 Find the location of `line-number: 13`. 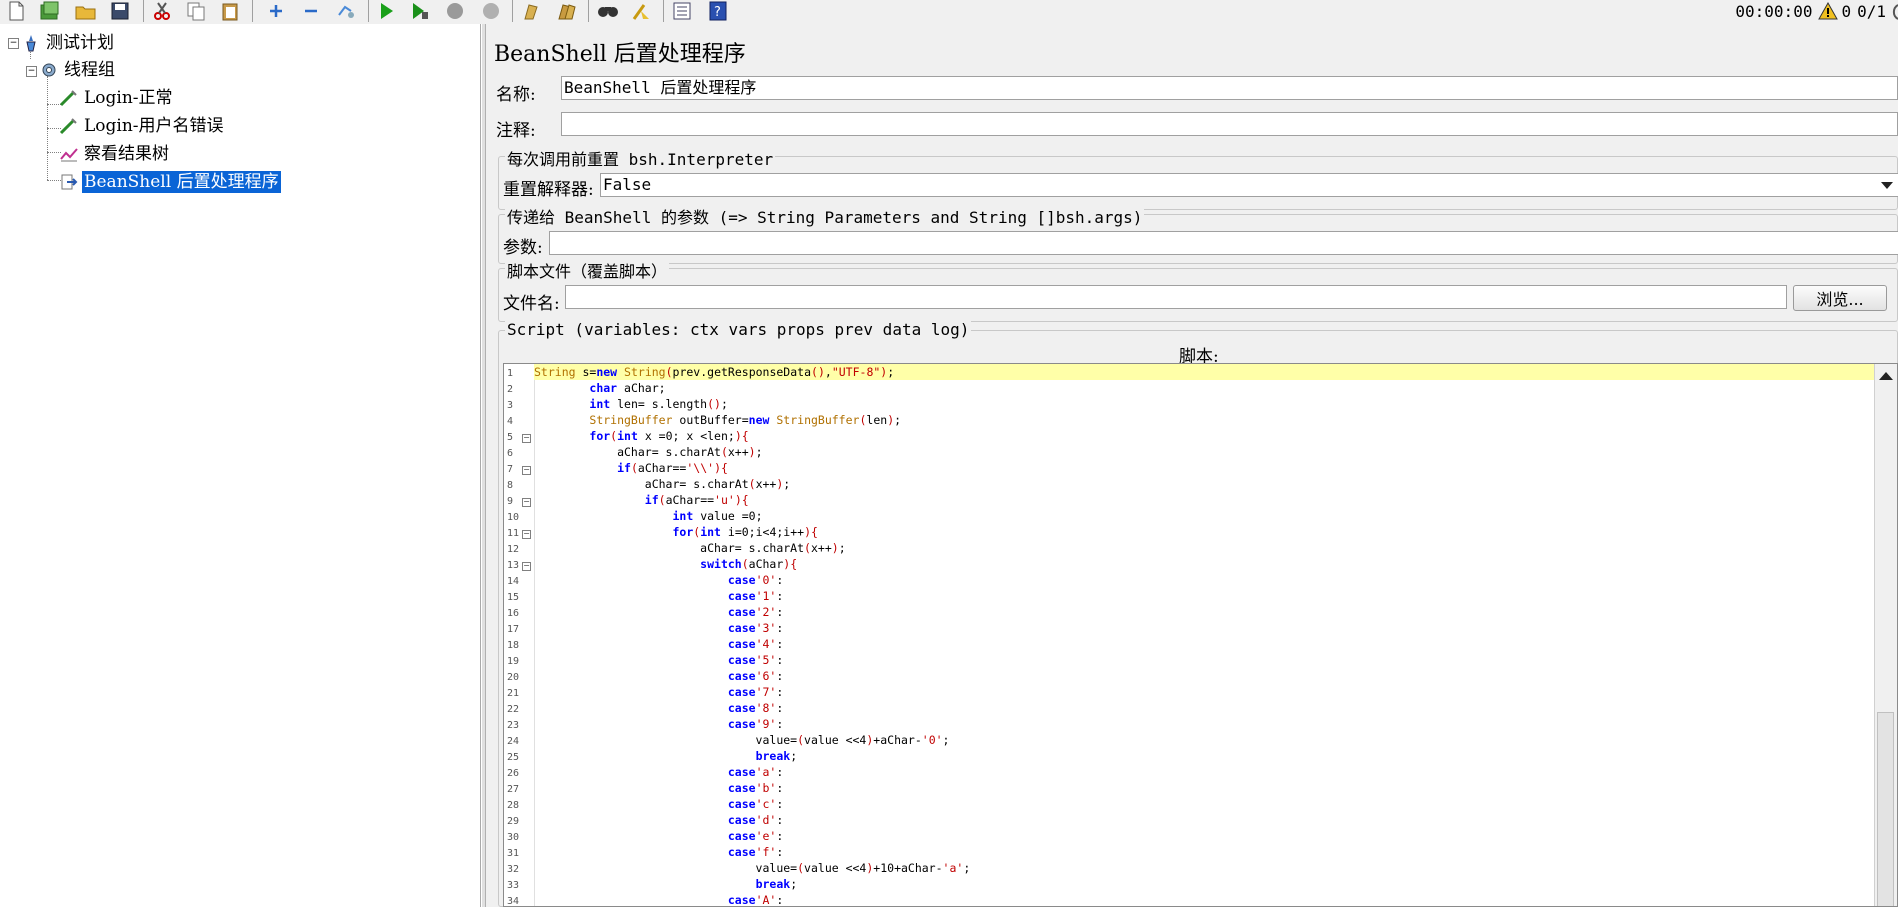

line-number: 13 is located at coordinates (513, 565).